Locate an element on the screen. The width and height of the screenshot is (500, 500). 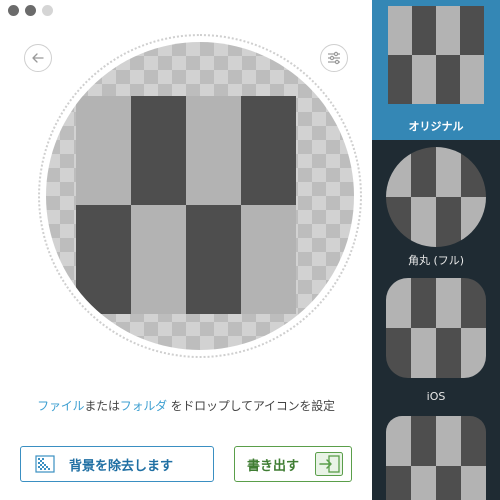
preview-original-thumb is located at coordinates (436, 55).